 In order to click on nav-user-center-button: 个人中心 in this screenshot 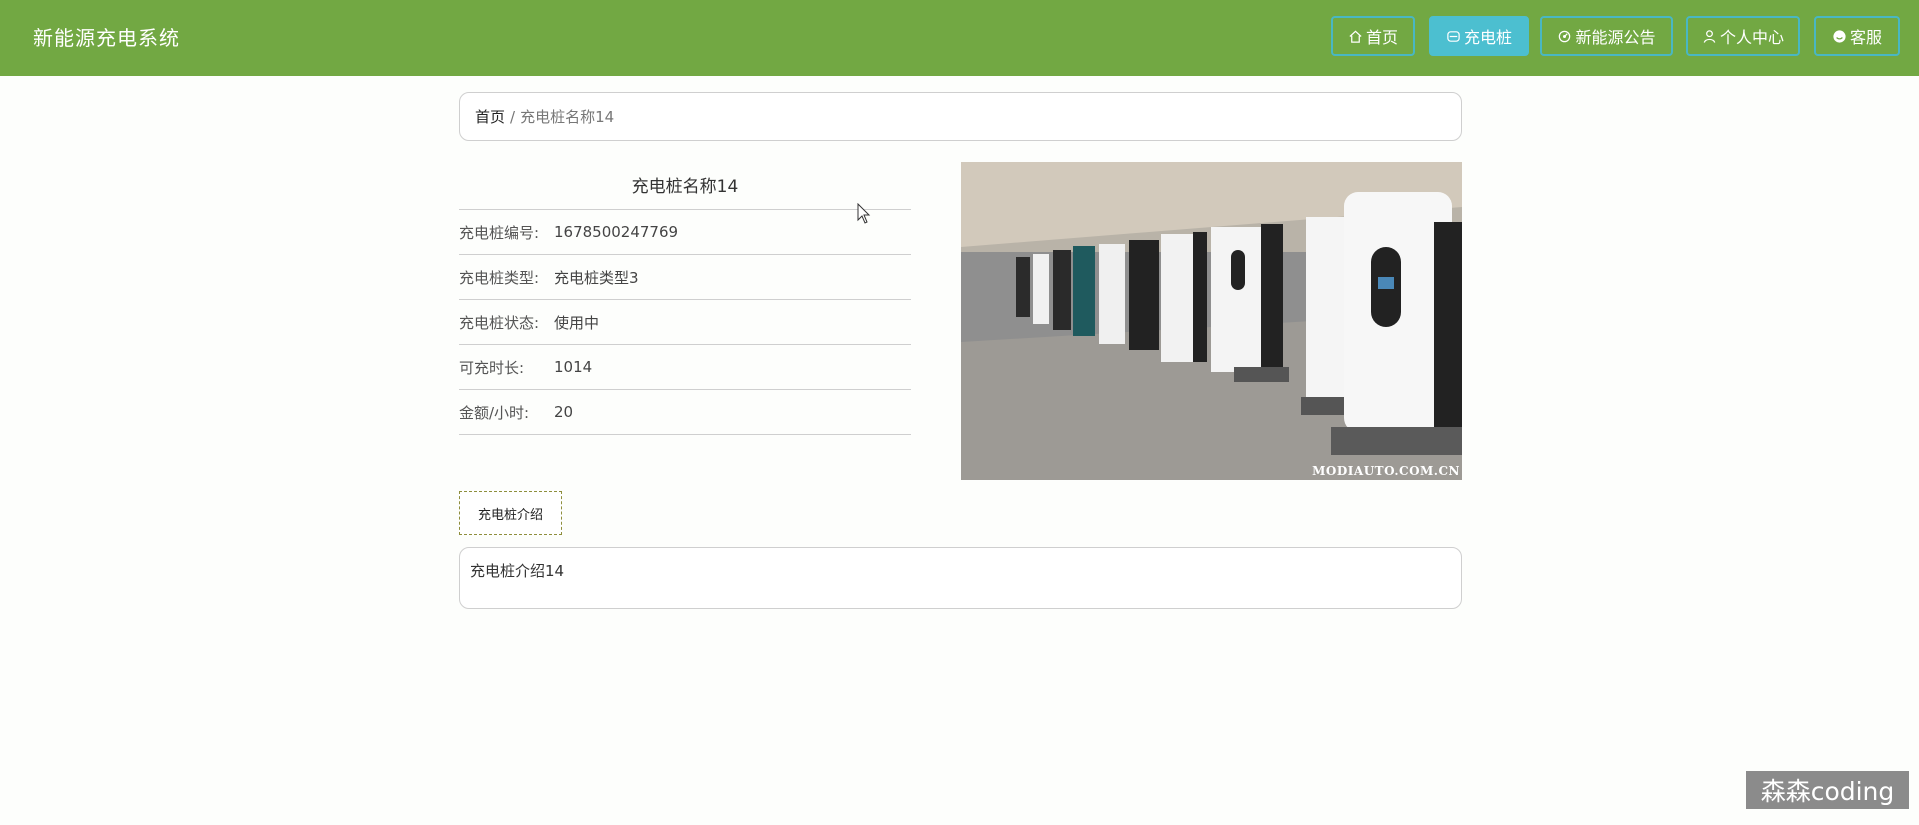, I will do `click(1743, 36)`.